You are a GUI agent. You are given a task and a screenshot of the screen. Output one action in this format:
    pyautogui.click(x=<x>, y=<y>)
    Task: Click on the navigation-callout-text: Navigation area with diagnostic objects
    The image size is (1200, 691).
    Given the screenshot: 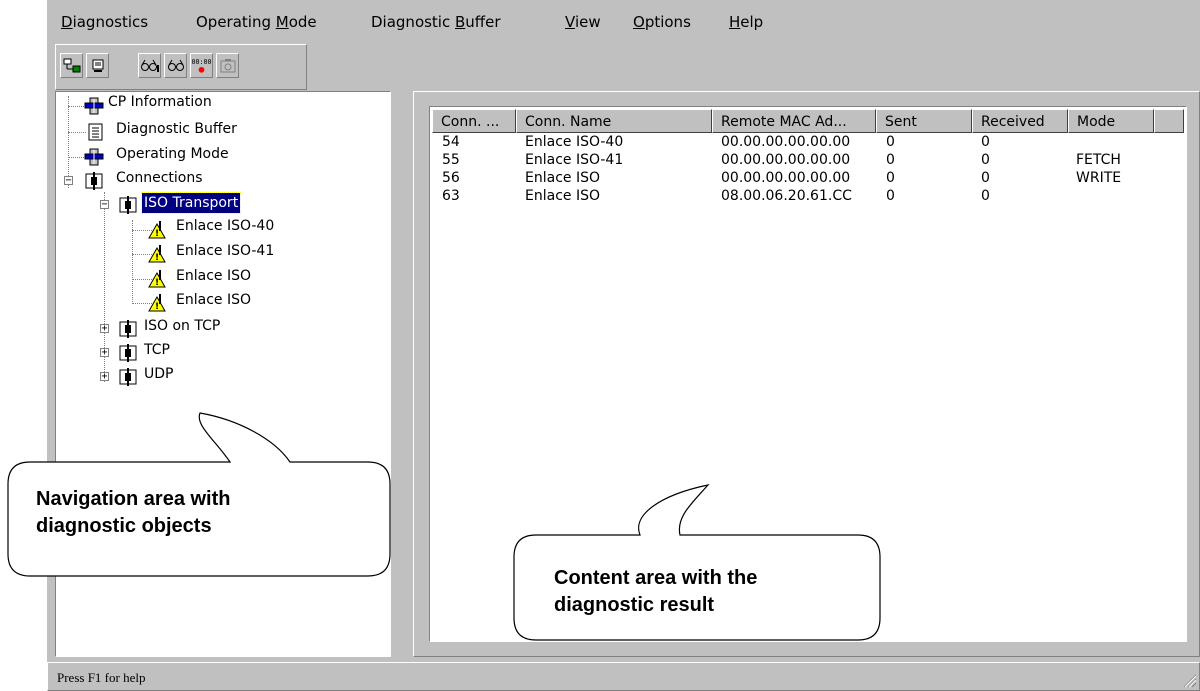 What is the action you would take?
    pyautogui.click(x=133, y=512)
    